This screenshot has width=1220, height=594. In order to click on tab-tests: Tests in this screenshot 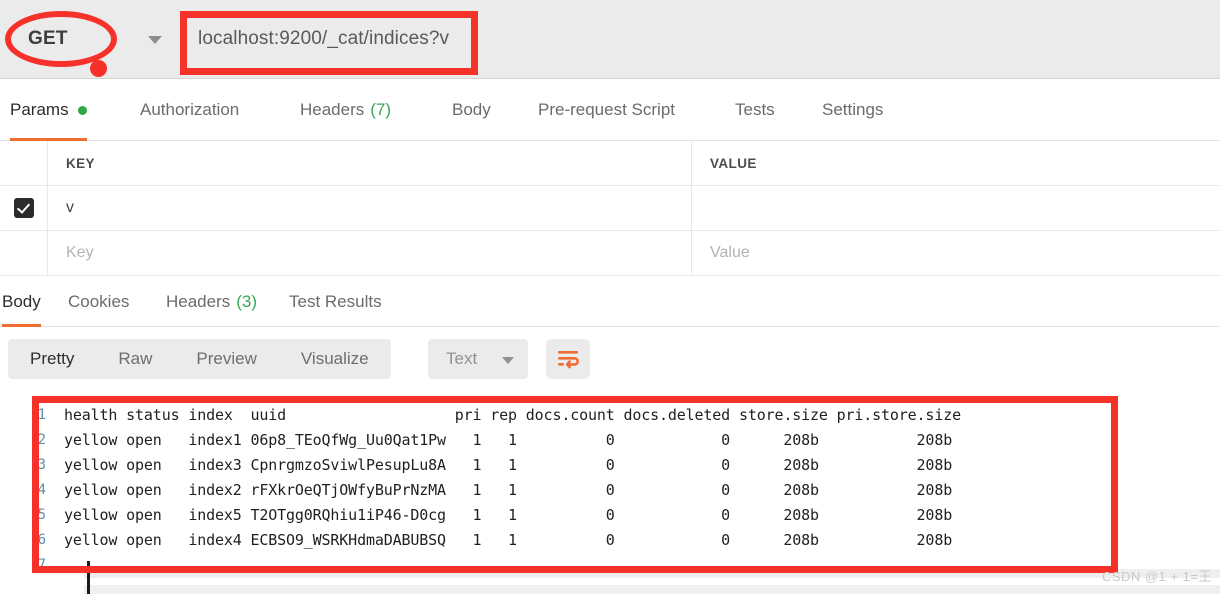, I will do `click(755, 110)`.